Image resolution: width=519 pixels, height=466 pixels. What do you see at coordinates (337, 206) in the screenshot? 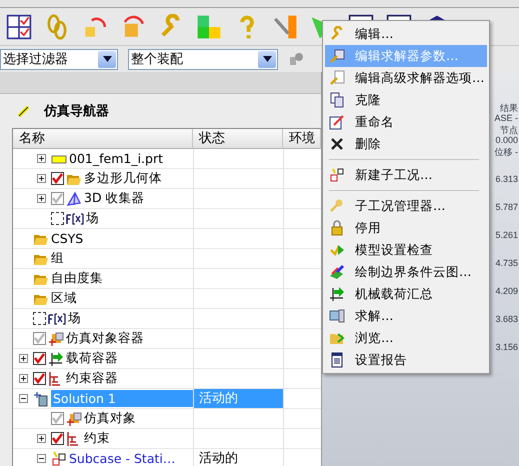
I see `key-icon` at bounding box center [337, 206].